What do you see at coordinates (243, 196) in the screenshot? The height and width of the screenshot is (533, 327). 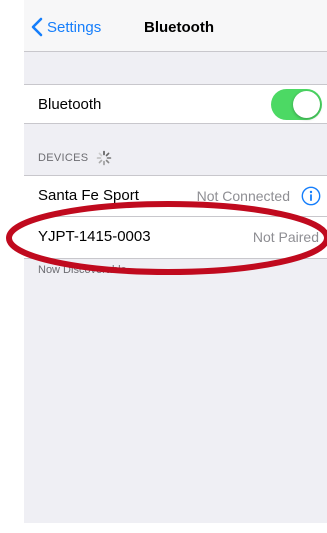 I see `device-status: Not Connected` at bounding box center [243, 196].